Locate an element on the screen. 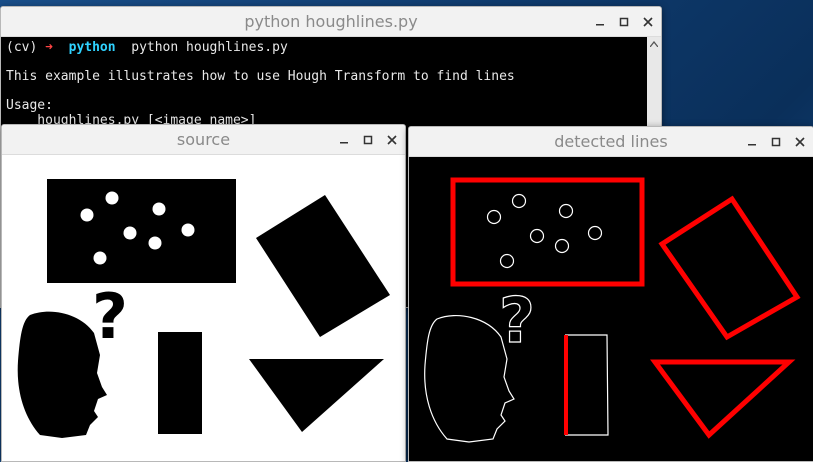 Image resolution: width=813 pixels, height=462 pixels. detected-rotated-rect-outline is located at coordinates (729, 268).